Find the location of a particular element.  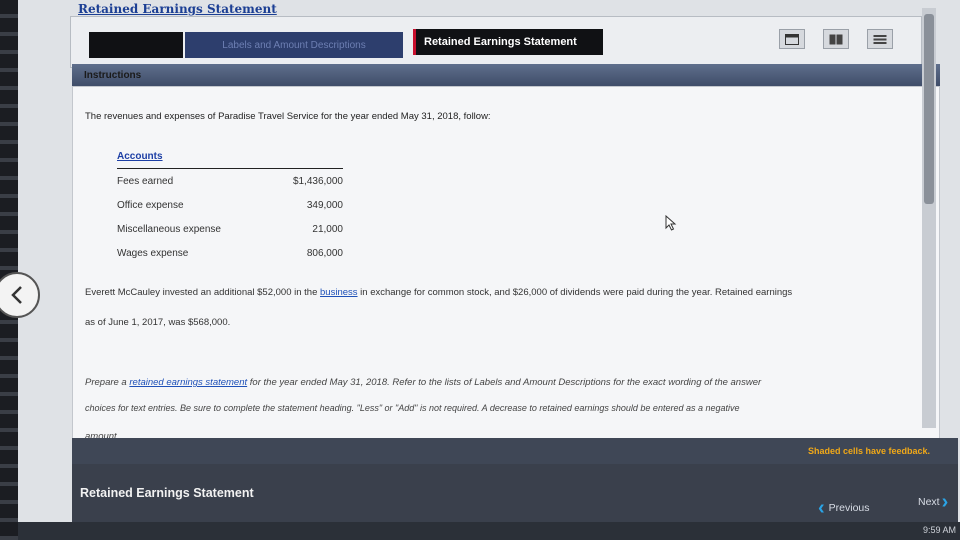

split-view-icon is located at coordinates (836, 39).